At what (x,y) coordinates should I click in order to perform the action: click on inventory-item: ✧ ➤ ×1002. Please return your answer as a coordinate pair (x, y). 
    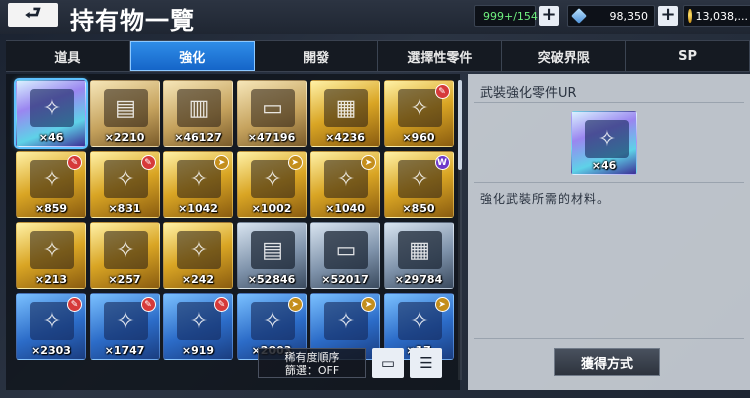
    Looking at the image, I should click on (271, 184).